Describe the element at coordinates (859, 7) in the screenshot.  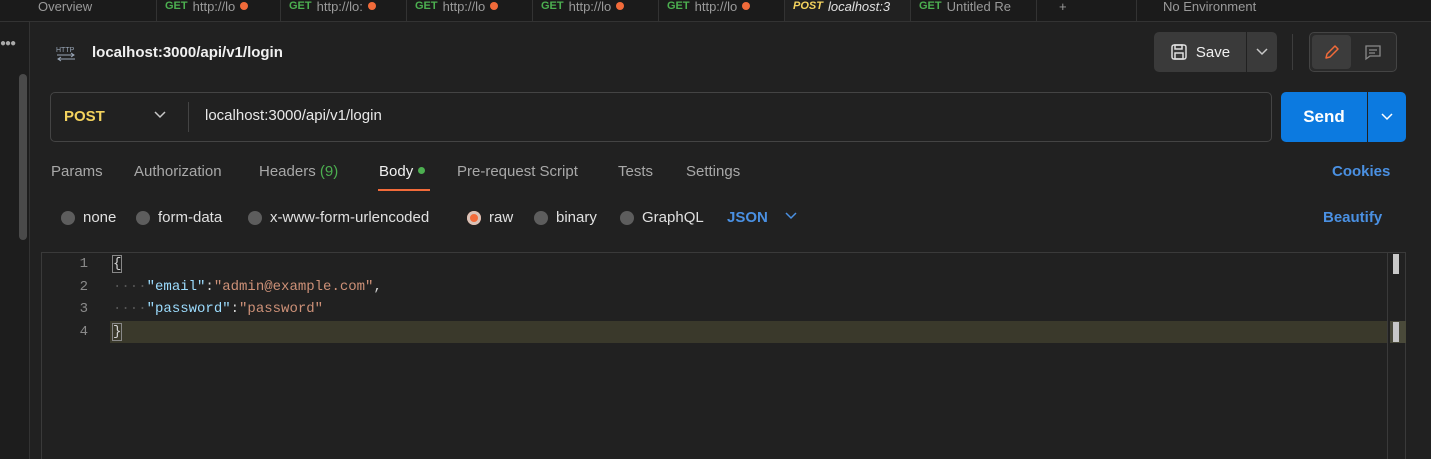
I see `tab-label: localhost:3` at that location.